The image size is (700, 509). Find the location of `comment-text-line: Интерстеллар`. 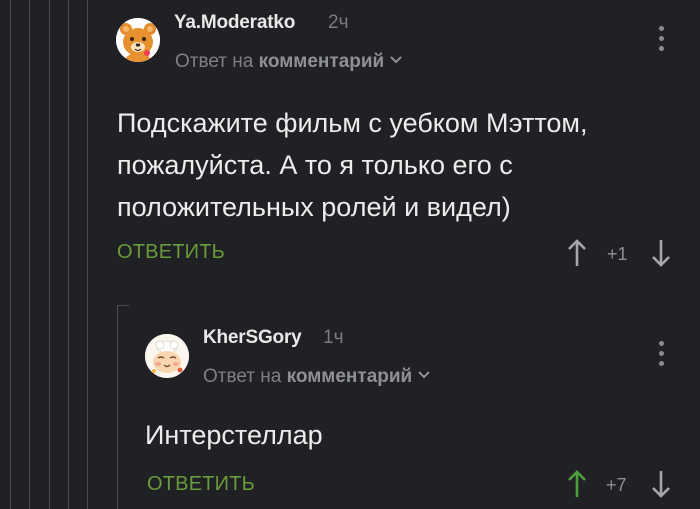

comment-text-line: Интерстеллар is located at coordinates (234, 435).